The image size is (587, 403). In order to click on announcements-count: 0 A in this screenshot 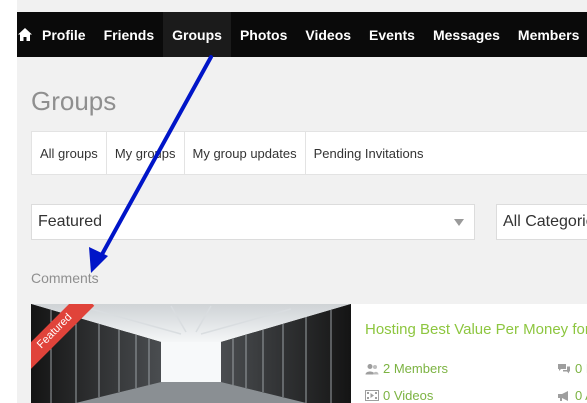, I will do `click(581, 395)`.